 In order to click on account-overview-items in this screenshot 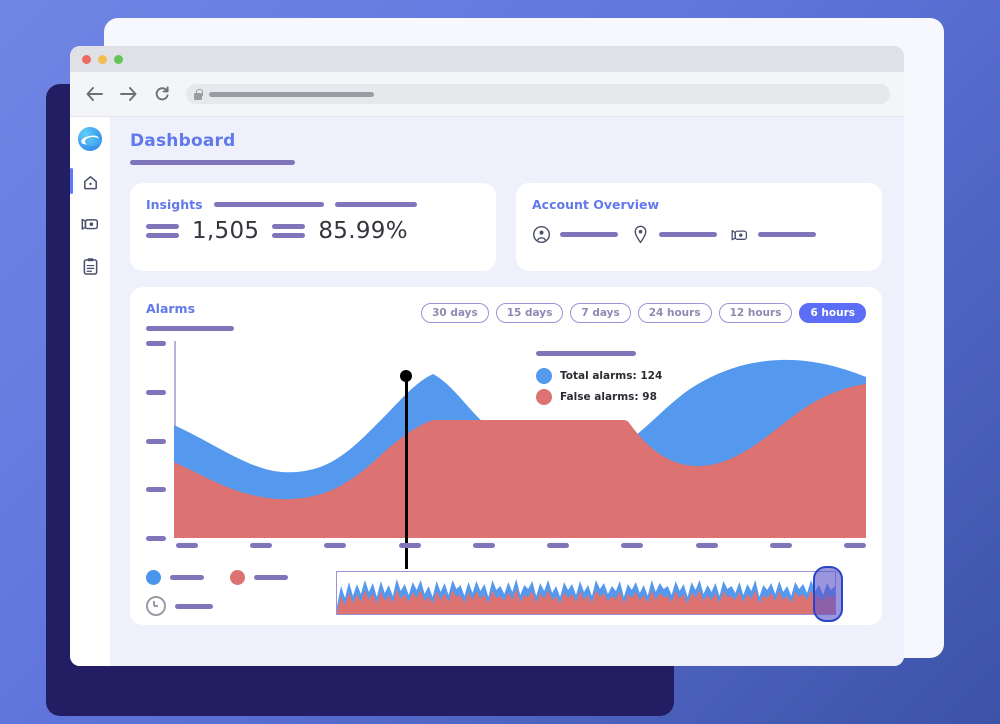, I will do `click(699, 234)`.